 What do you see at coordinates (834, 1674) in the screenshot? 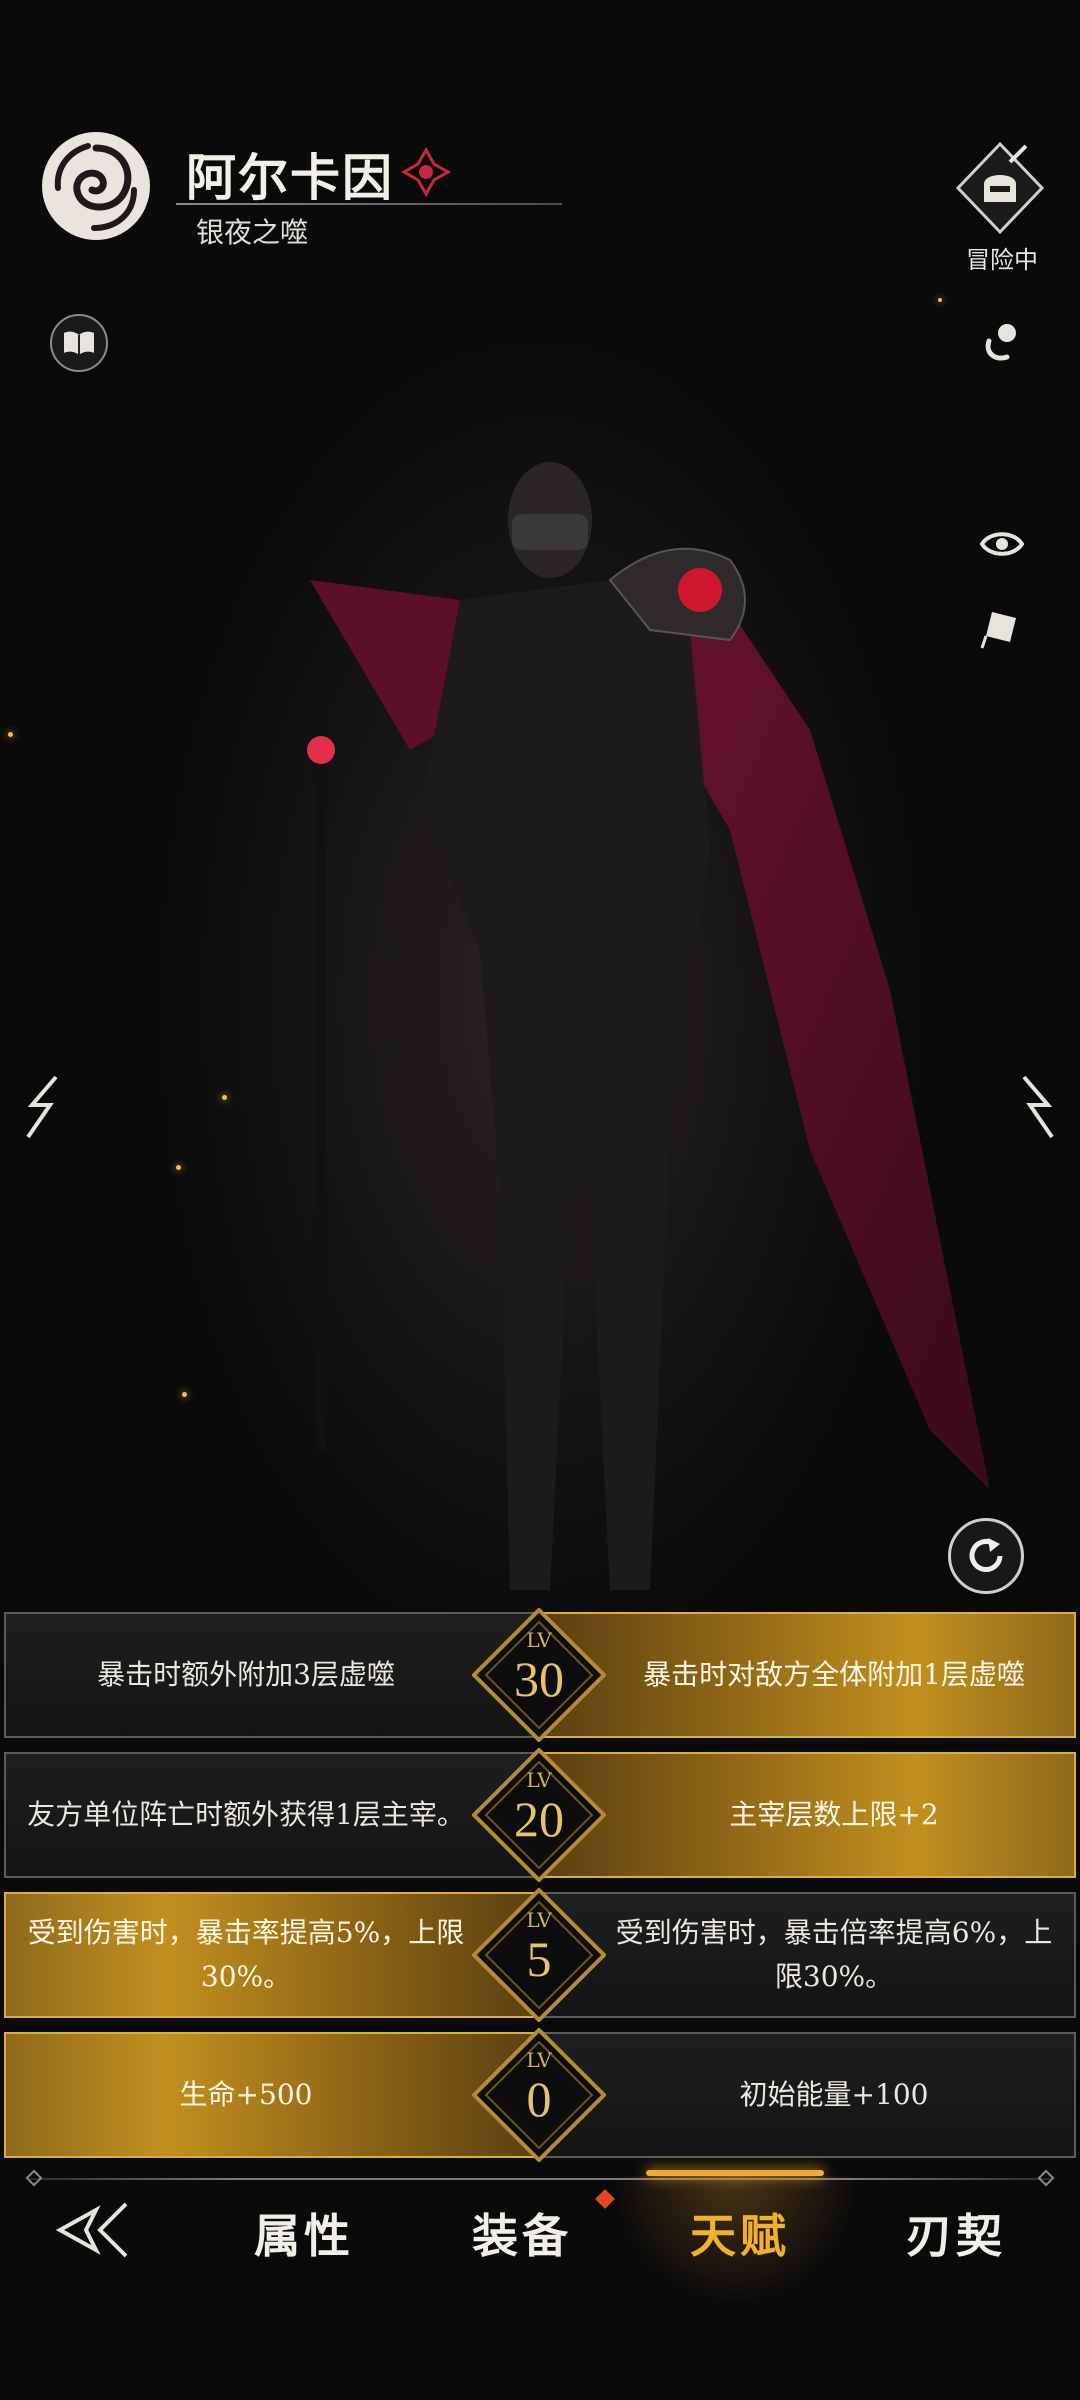
I see `talent-text: 暴击时对敌方全体附加1层虚噬` at bounding box center [834, 1674].